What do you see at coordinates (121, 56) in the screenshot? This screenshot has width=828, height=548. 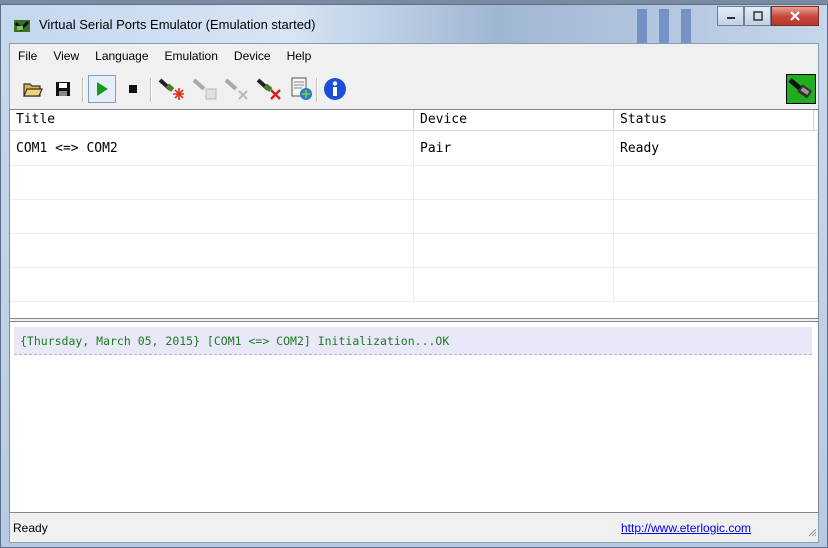 I see `menu-language: Language` at bounding box center [121, 56].